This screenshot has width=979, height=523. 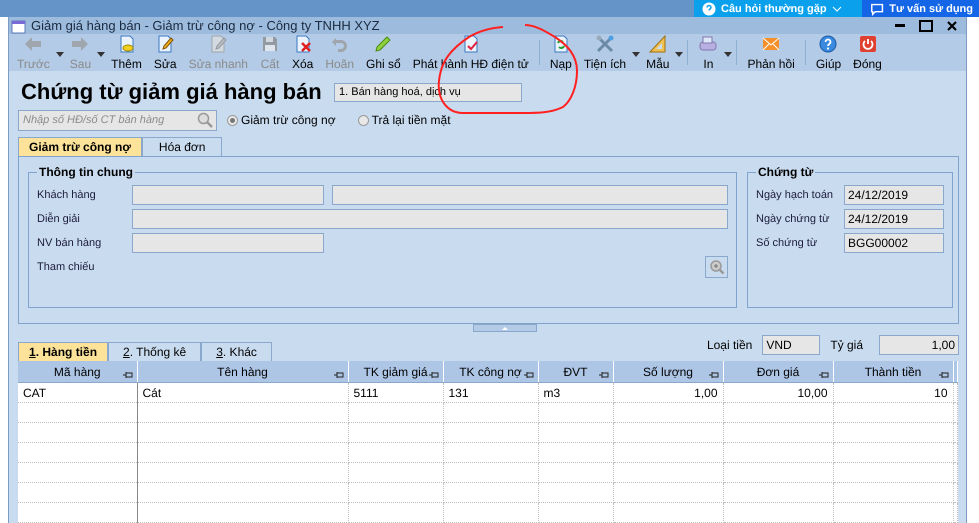 I want to click on table-cell: CAT, so click(x=77, y=392).